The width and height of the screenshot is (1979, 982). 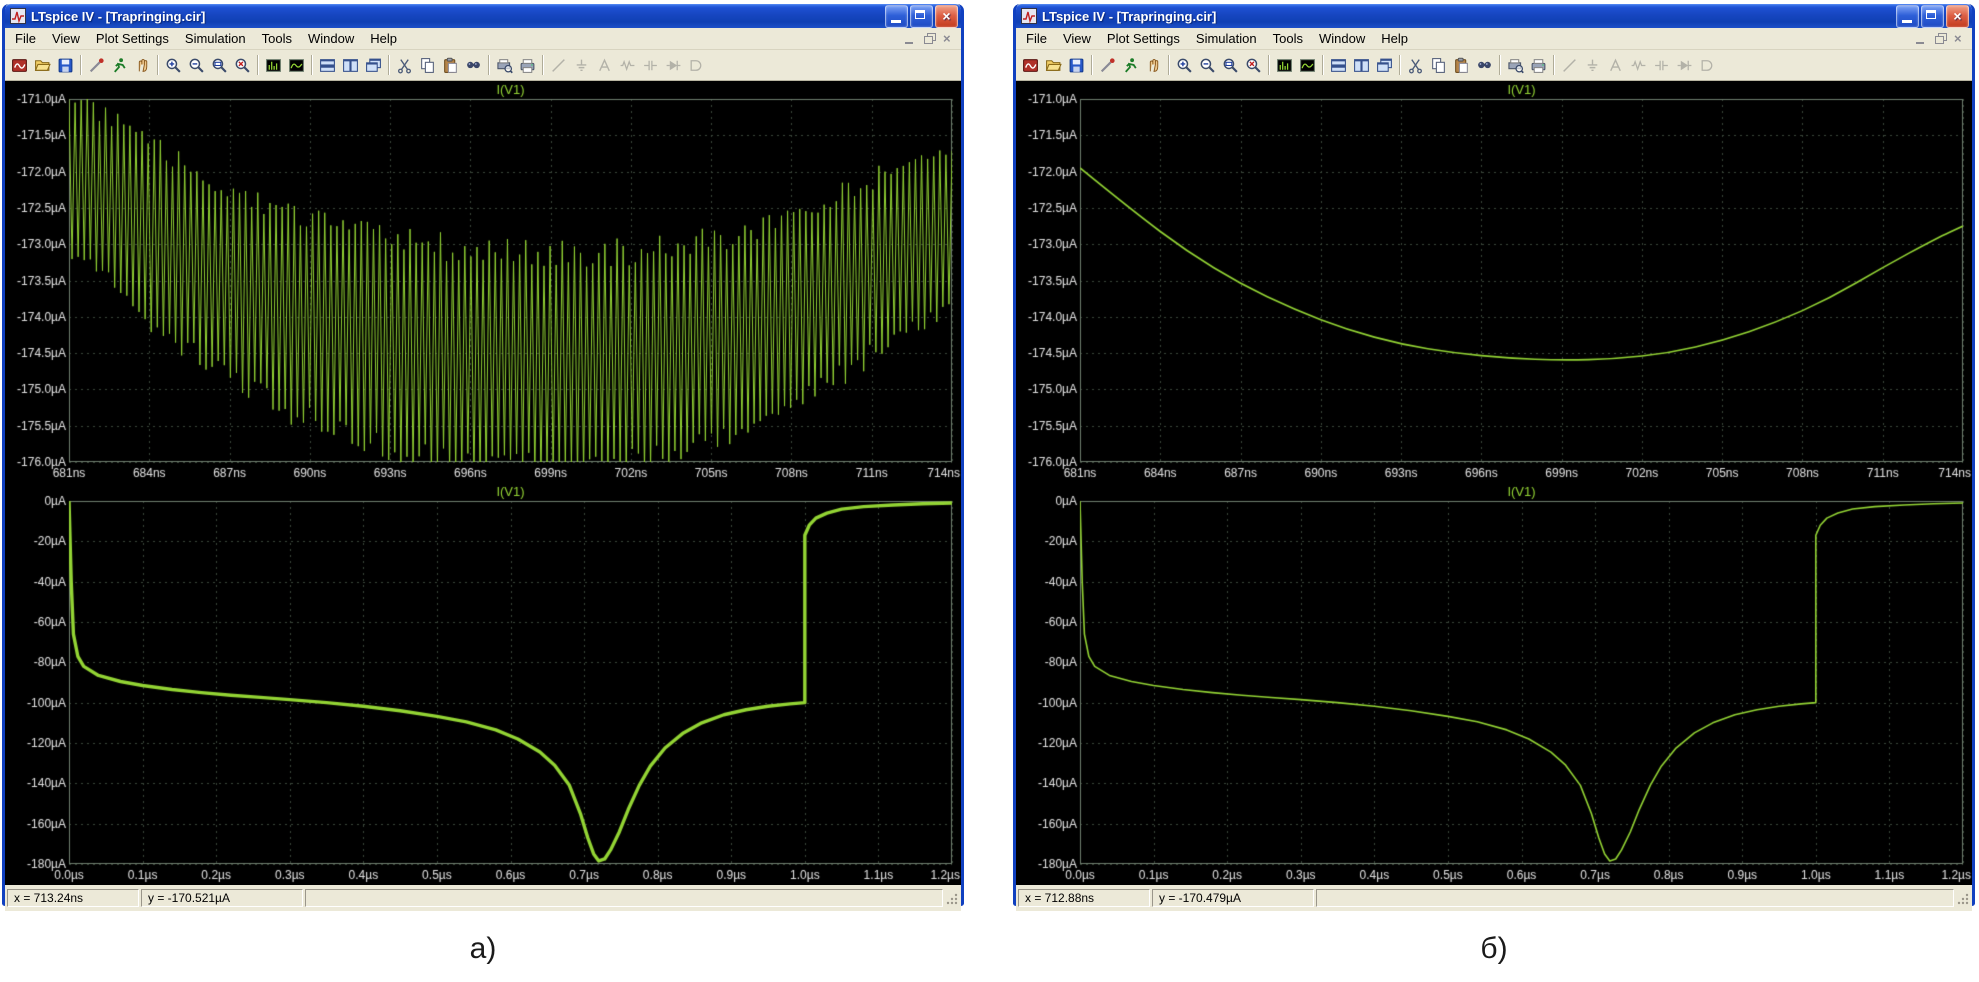 I want to click on print-preview-icon, so click(x=1515, y=65).